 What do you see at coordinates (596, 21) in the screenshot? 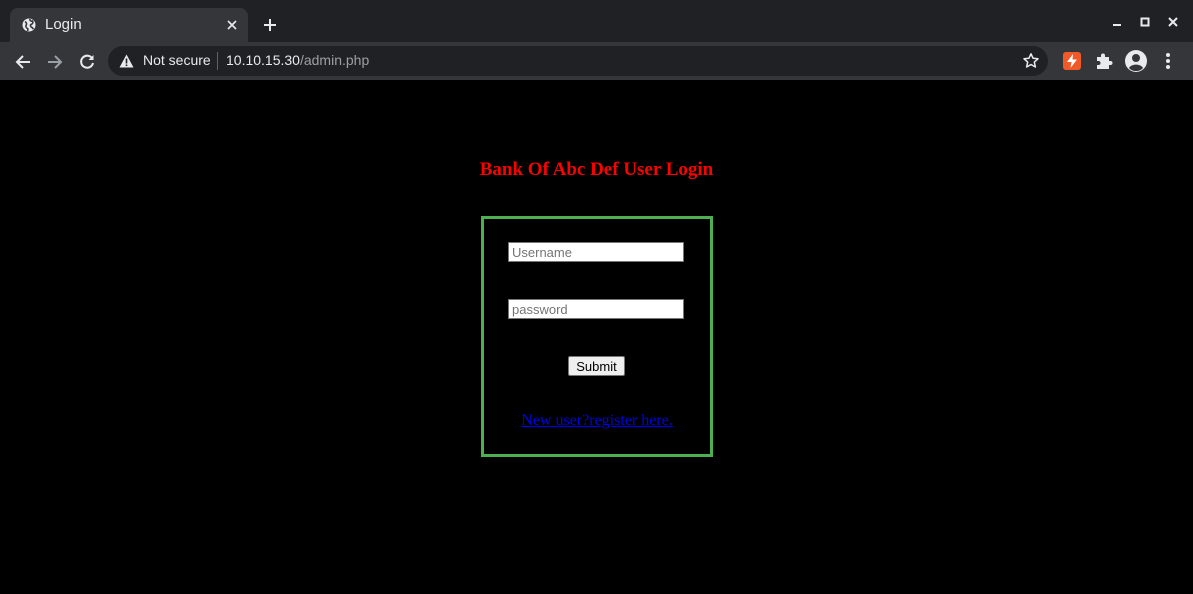
I see `tab-strip: Login` at bounding box center [596, 21].